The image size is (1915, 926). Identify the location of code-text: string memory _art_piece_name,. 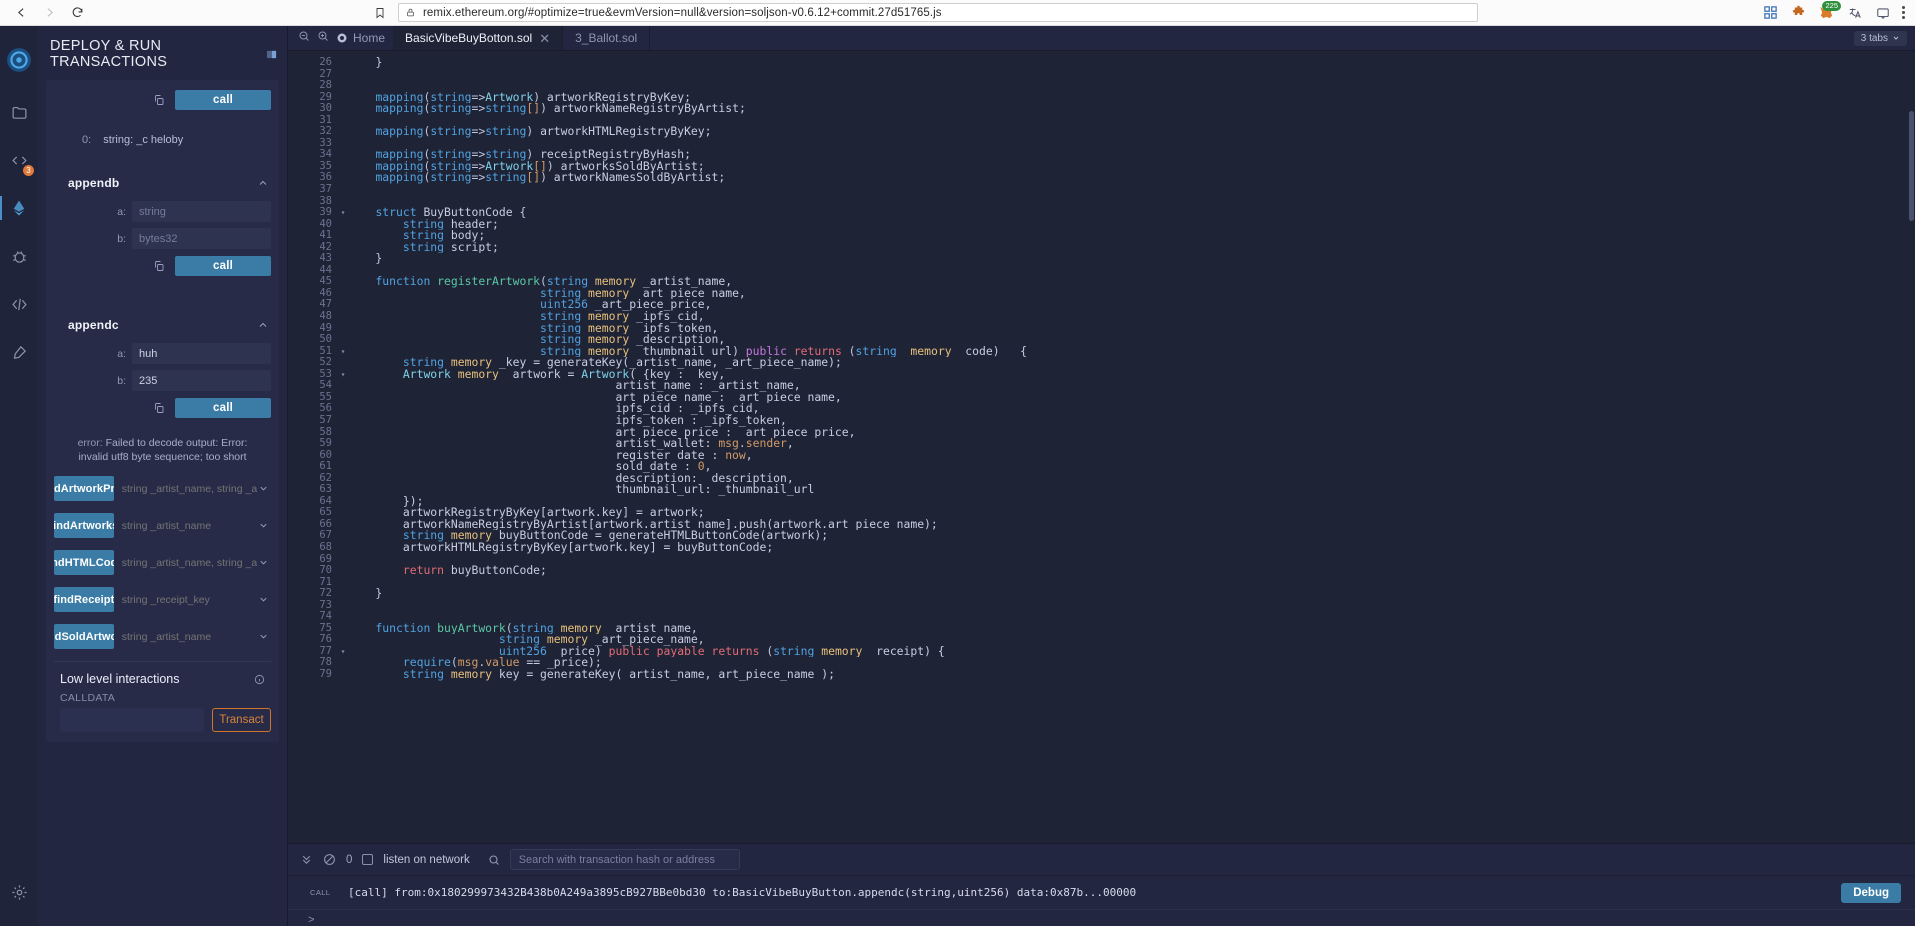
(643, 293).